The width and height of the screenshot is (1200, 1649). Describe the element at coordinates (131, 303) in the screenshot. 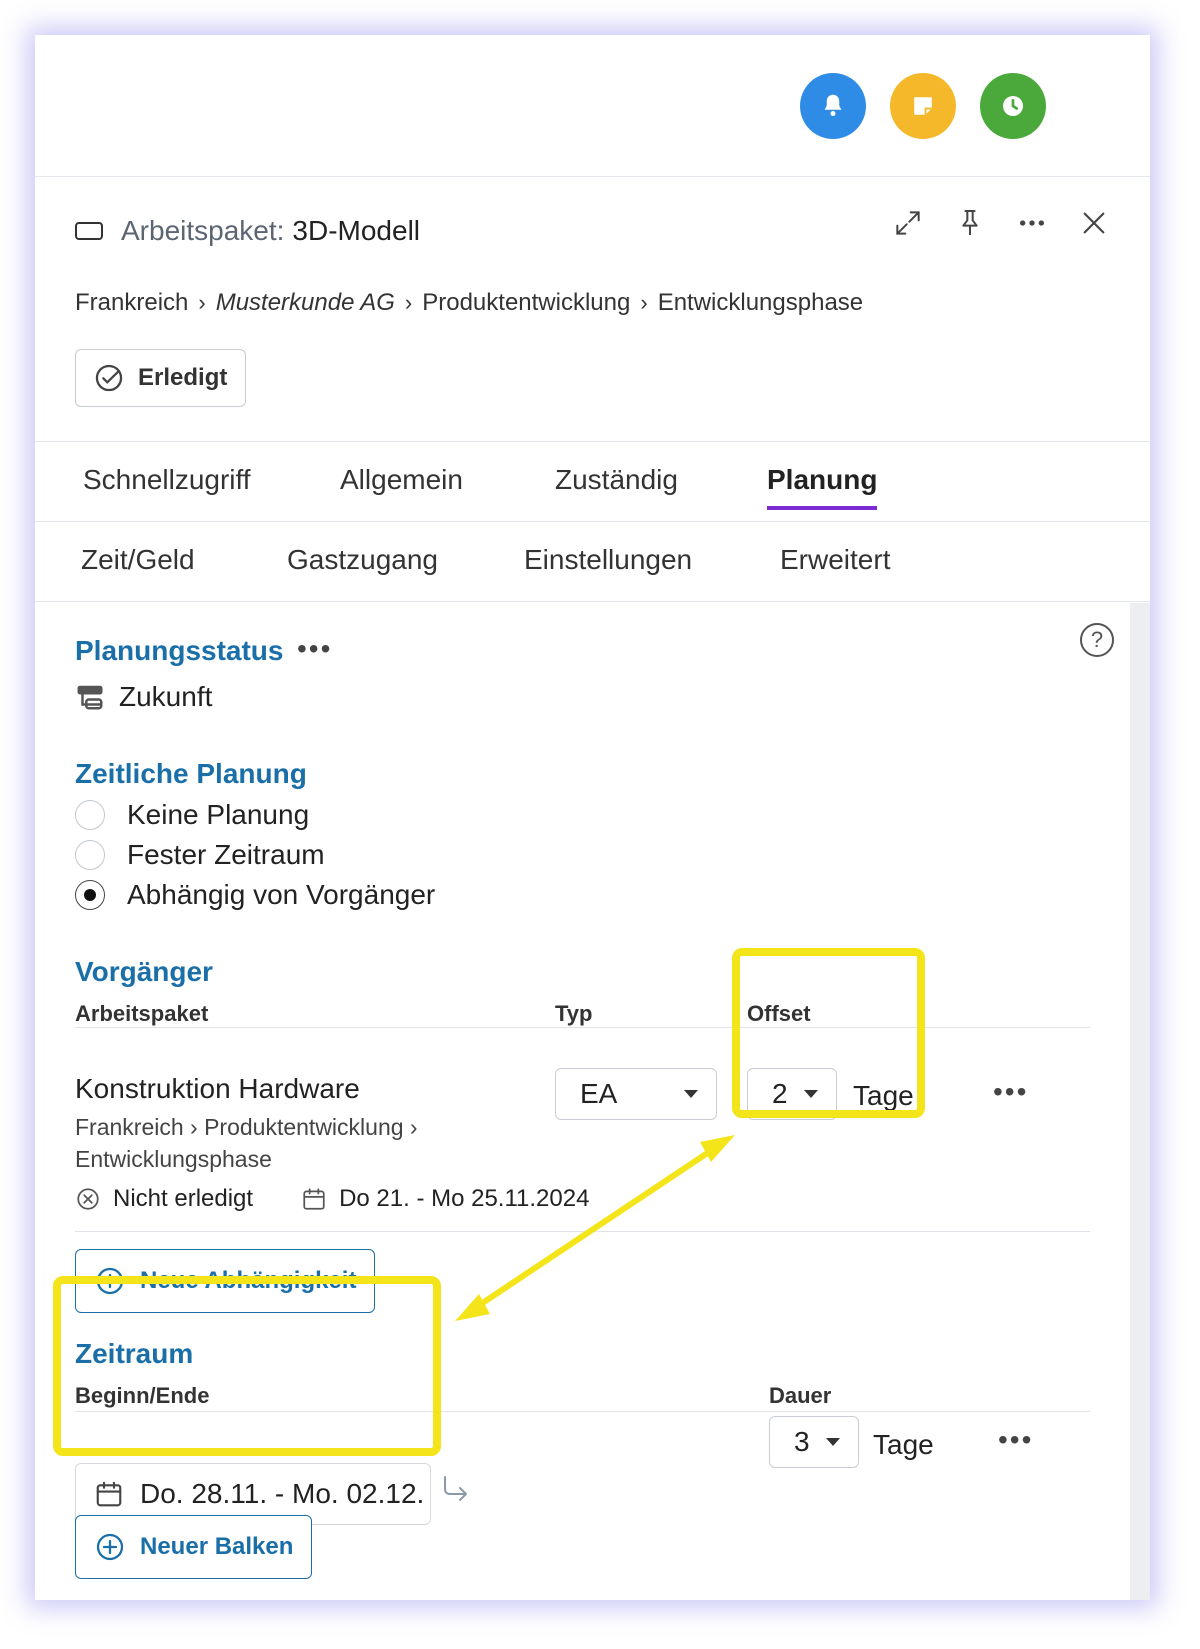

I see `breadcrumb-item: Frankreich` at that location.